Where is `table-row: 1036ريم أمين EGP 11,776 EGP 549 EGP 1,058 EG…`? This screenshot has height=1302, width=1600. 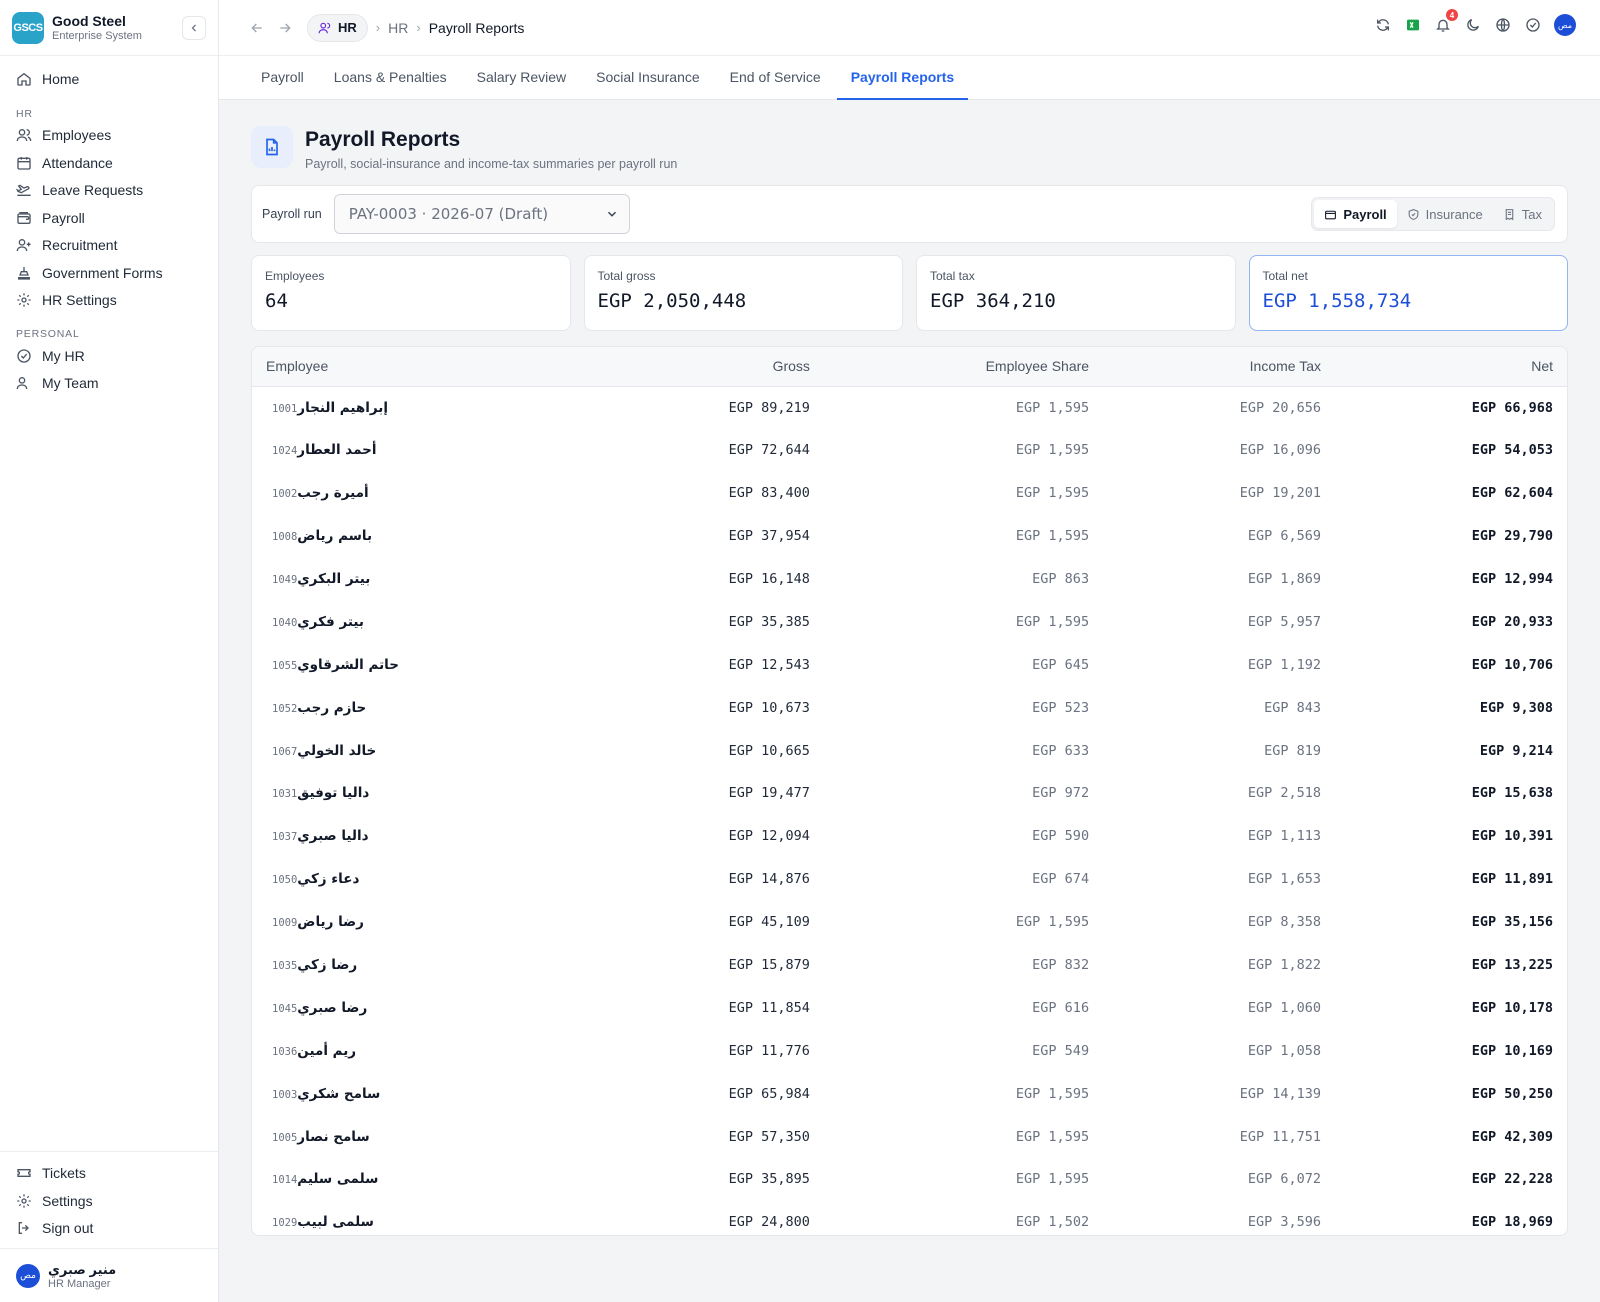
table-row: 1036ريم أمين EGP 11,776 EGP 549 EGP 1,058 EG… is located at coordinates (909, 1050).